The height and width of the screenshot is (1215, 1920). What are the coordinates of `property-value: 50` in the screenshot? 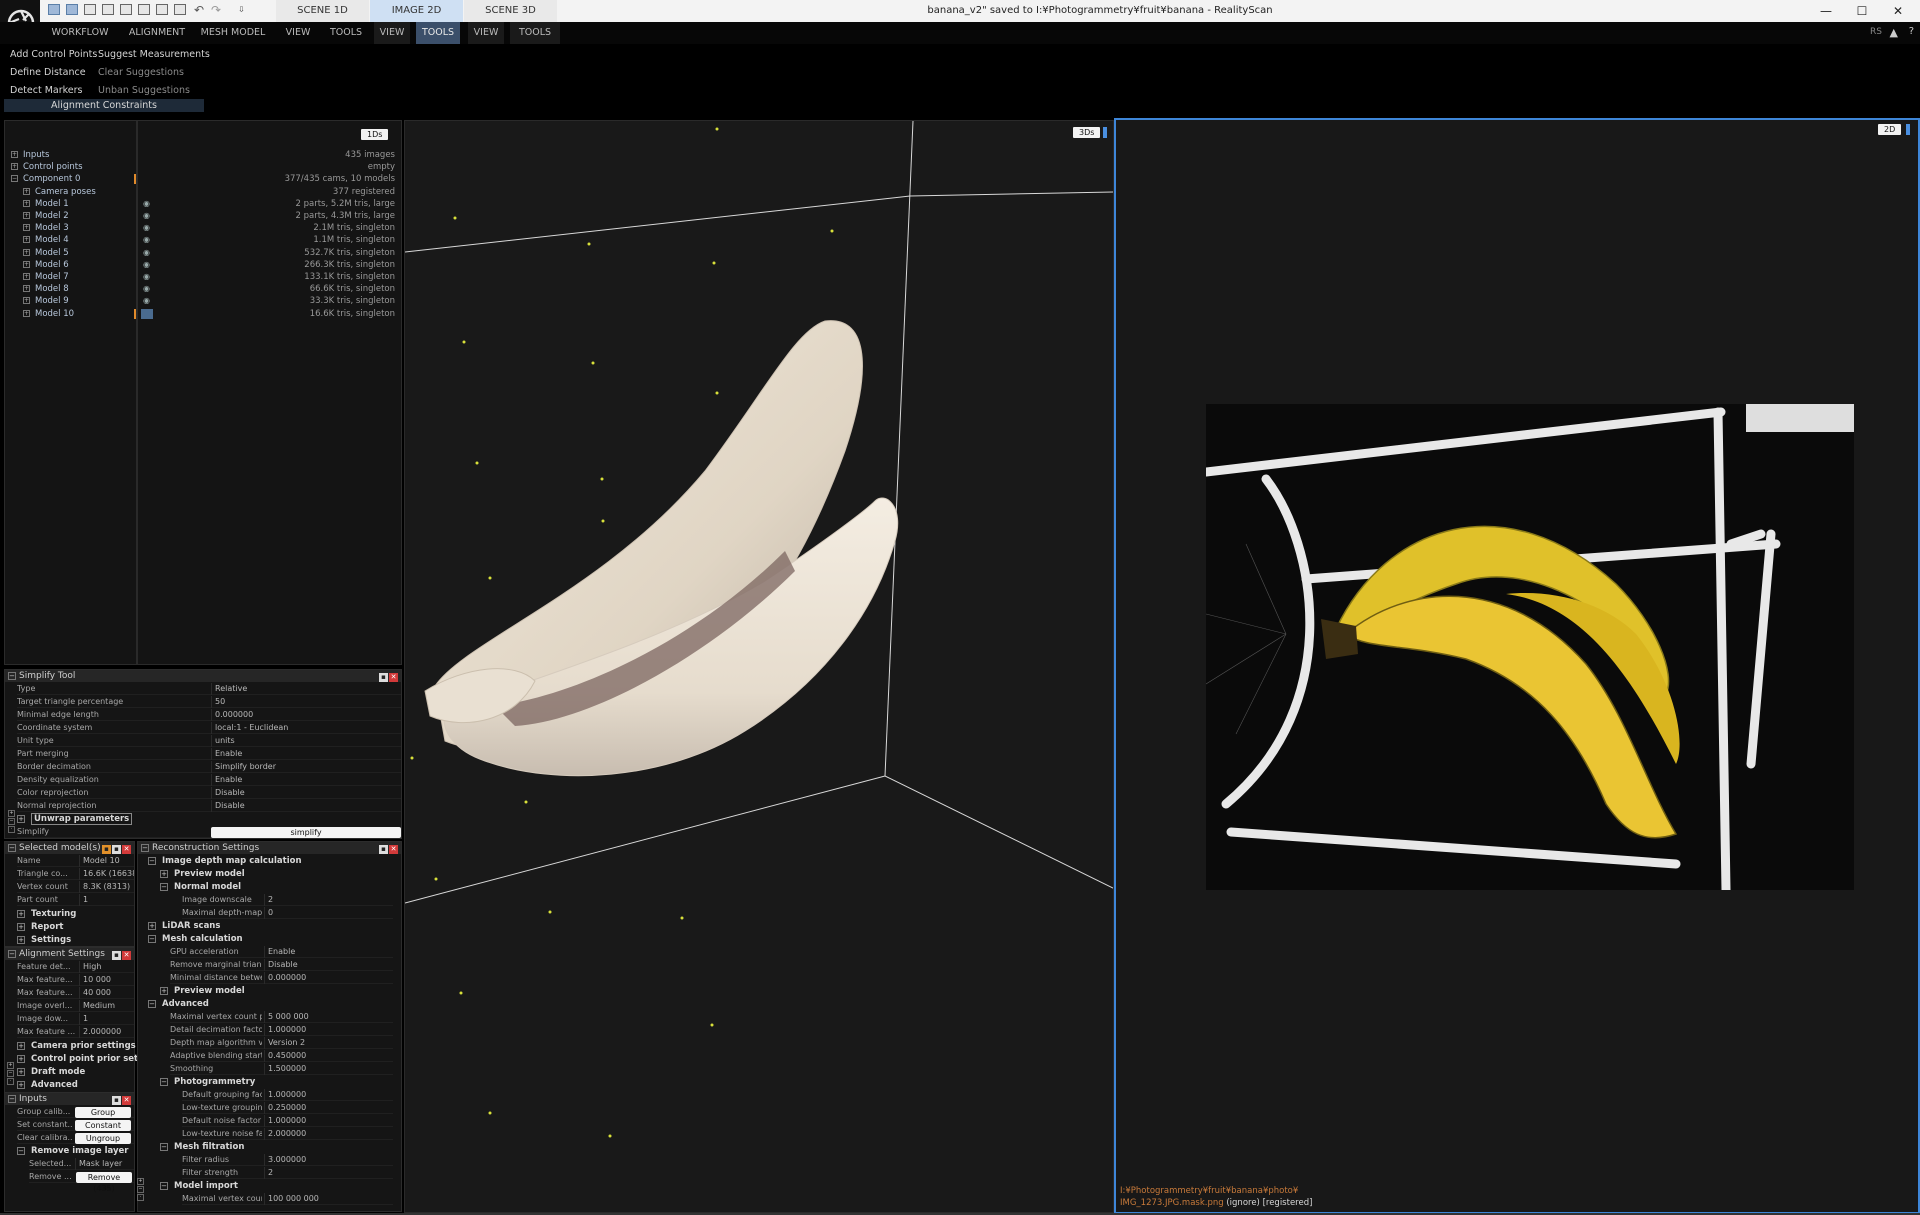 It's located at (306, 702).